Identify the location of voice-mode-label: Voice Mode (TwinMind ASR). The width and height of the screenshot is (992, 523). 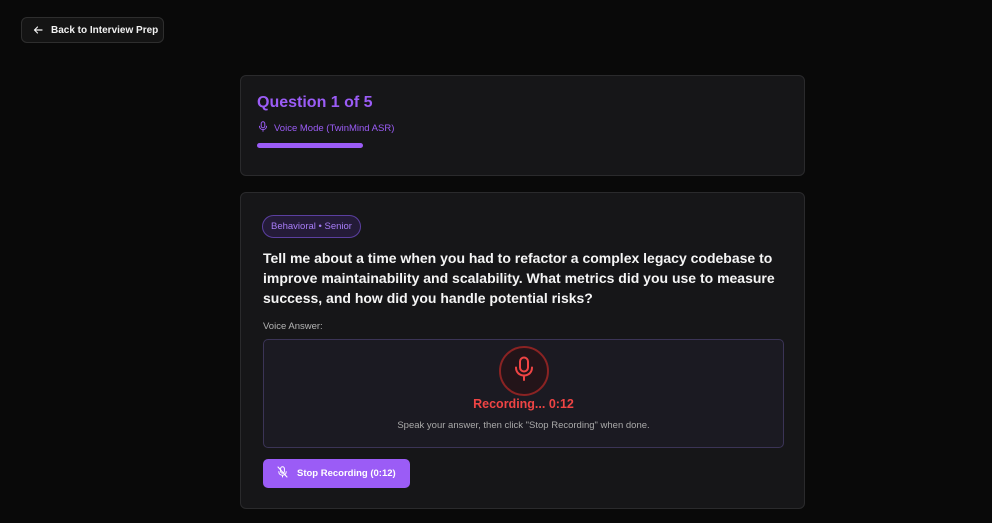
(334, 128).